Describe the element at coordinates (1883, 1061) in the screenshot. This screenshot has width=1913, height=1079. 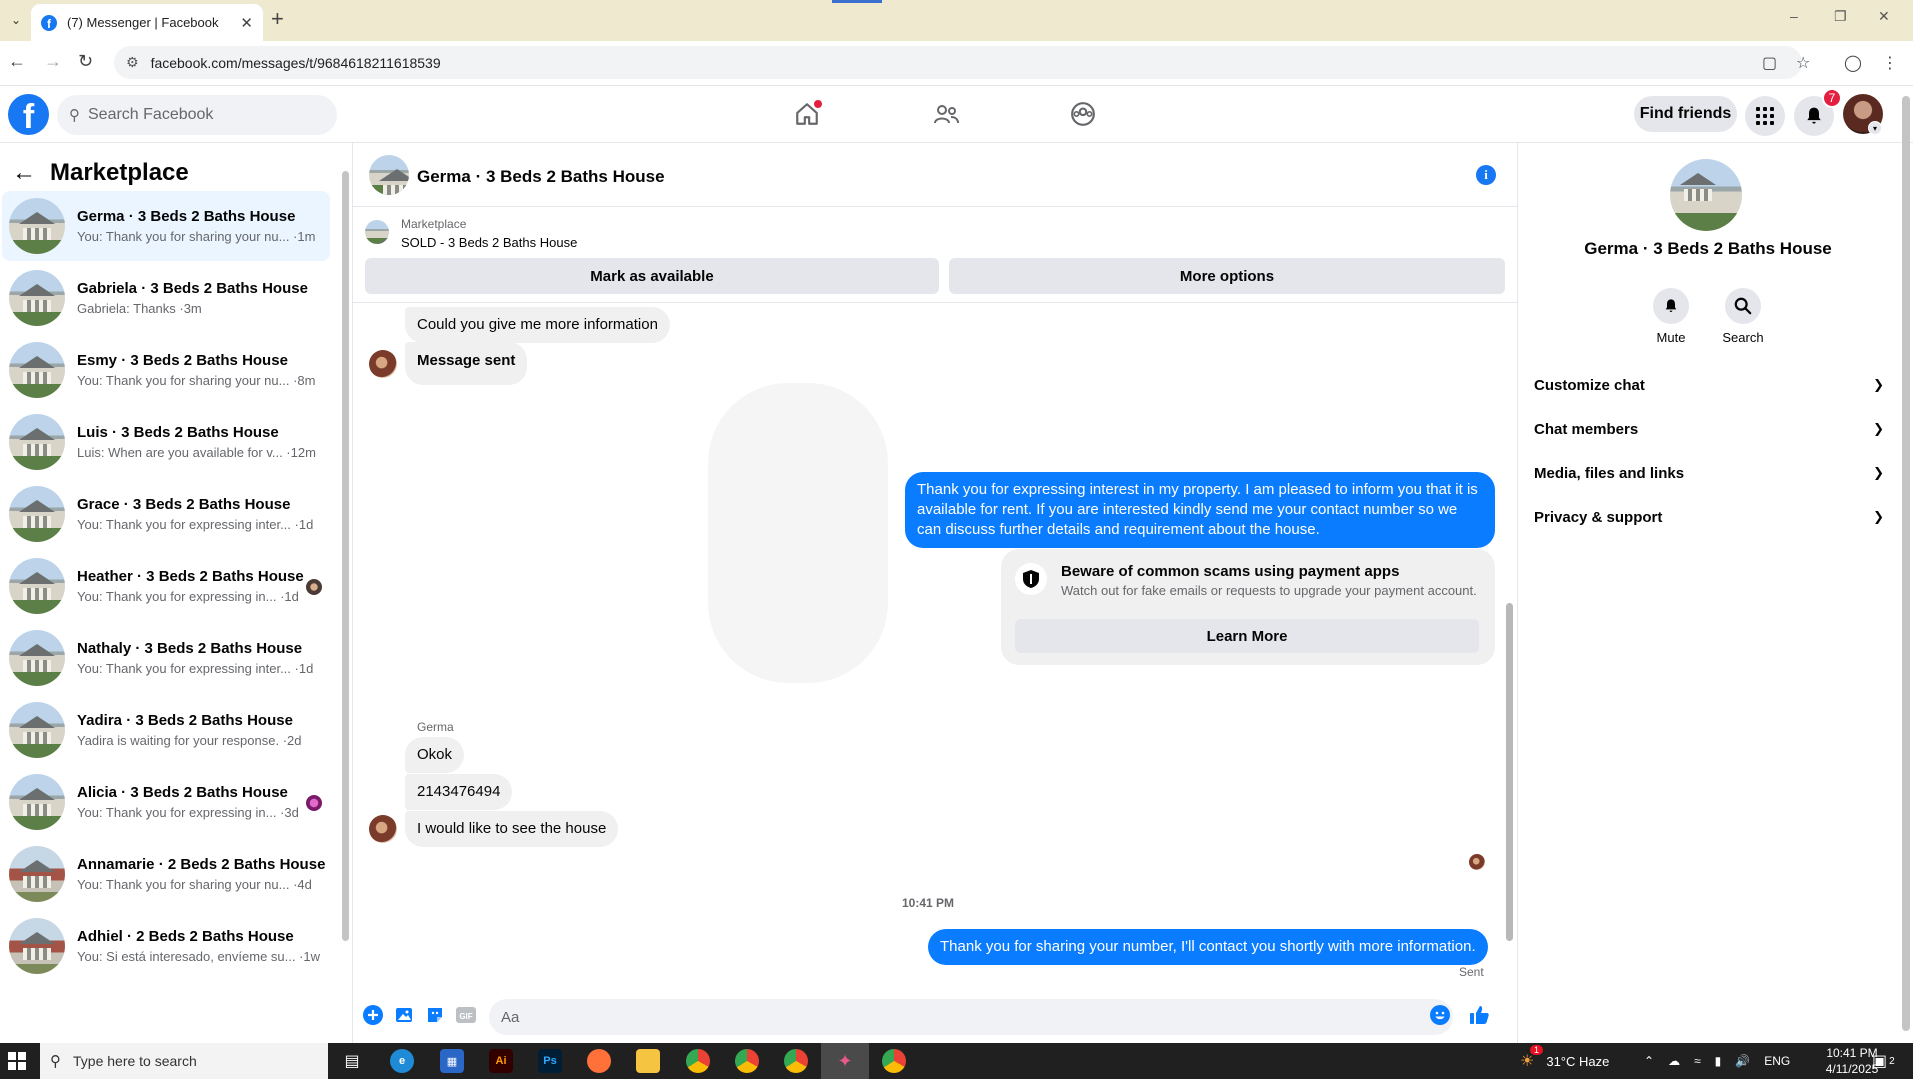
I see `action-center-icon: ▣ 2` at that location.